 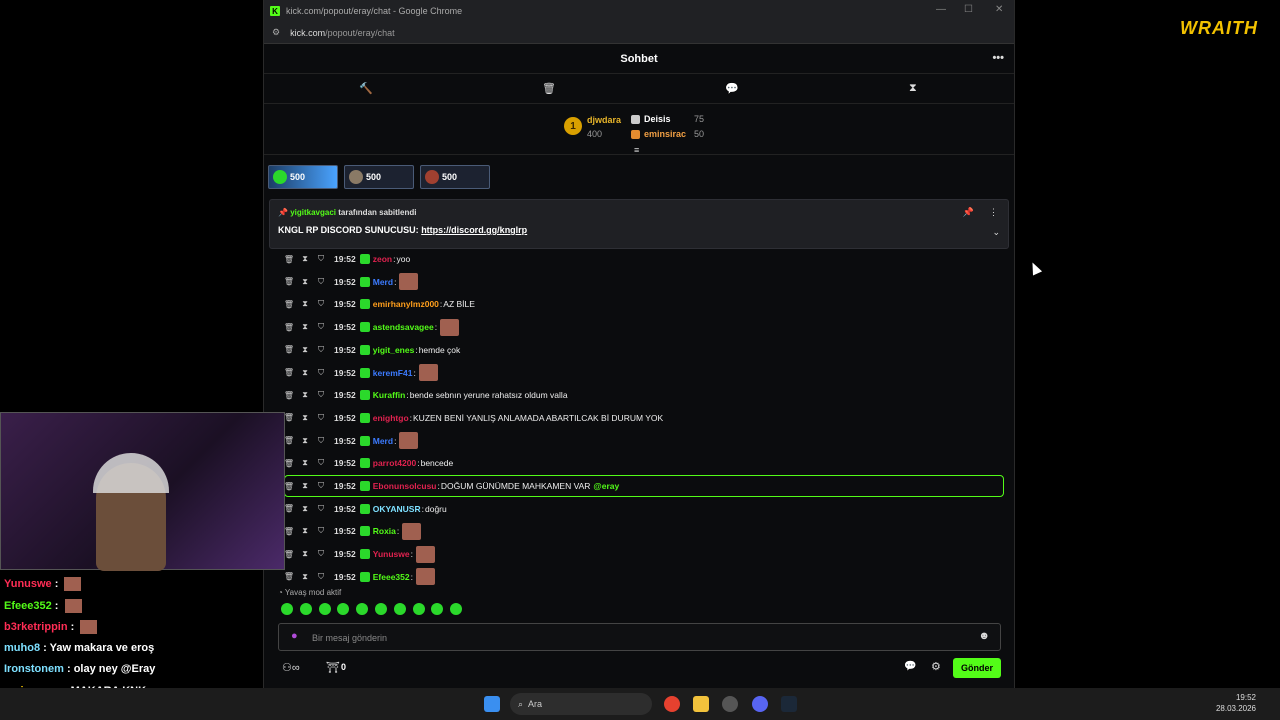 What do you see at coordinates (358, 576) in the screenshot?
I see `chat-message: 🗑 ⧗ ⛉ 19:52 Efeee352:` at bounding box center [358, 576].